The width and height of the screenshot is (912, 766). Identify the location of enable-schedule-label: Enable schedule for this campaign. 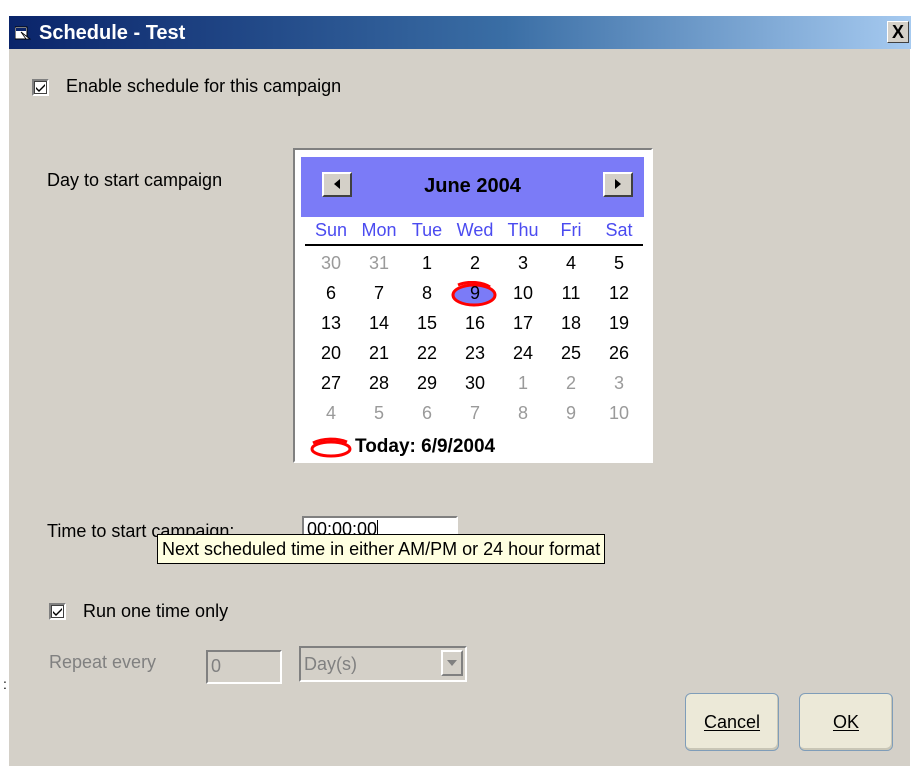
(203, 86).